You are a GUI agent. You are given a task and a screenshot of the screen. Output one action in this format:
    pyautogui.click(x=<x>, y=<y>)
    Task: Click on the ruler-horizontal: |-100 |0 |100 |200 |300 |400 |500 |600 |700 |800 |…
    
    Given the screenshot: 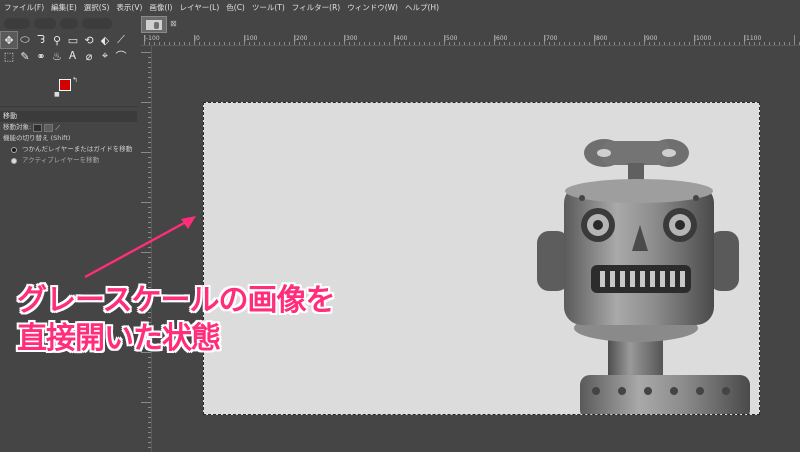 What is the action you would take?
    pyautogui.click(x=470, y=40)
    